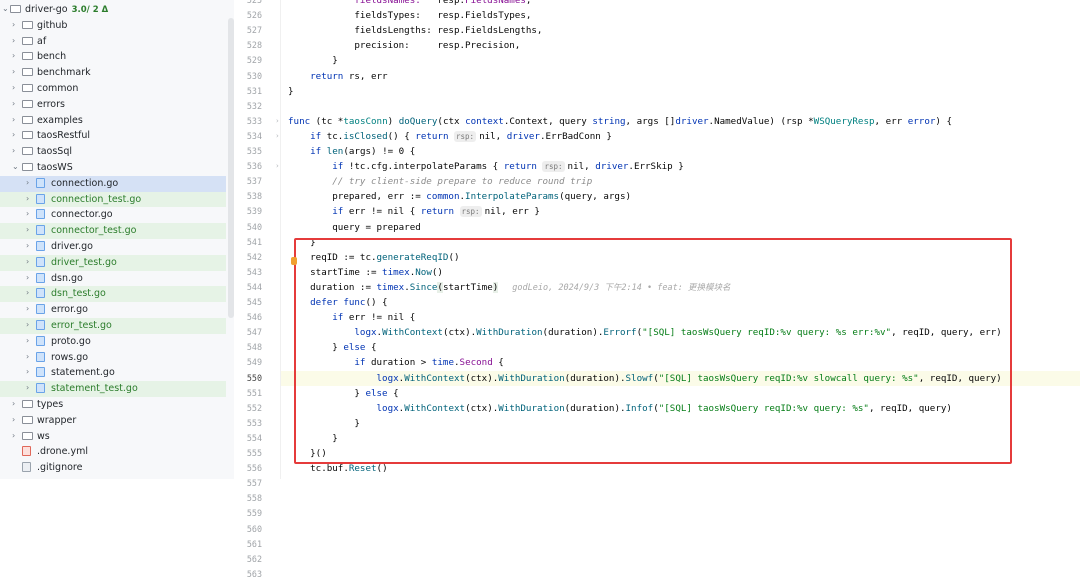  What do you see at coordinates (254, 90) in the screenshot?
I see `line-number: 531` at bounding box center [254, 90].